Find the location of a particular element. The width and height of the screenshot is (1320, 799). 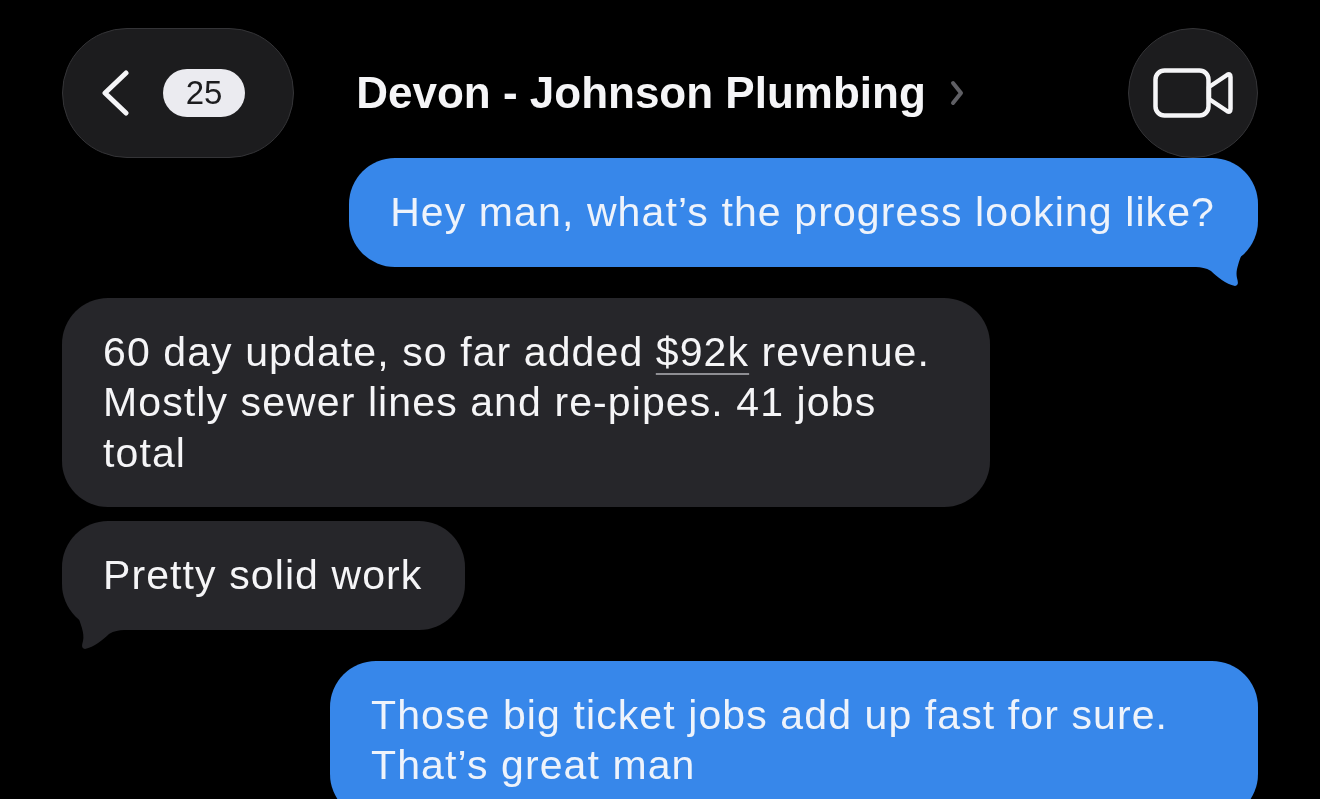

message-text: Pretty solid work is located at coordinates (263, 575).